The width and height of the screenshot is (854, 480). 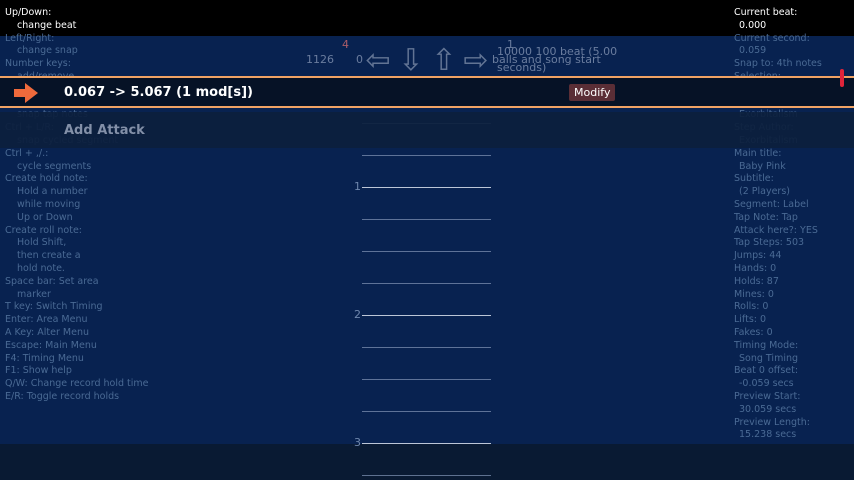 What do you see at coordinates (51, 345) in the screenshot?
I see `help-line: Escape: Main Menu` at bounding box center [51, 345].